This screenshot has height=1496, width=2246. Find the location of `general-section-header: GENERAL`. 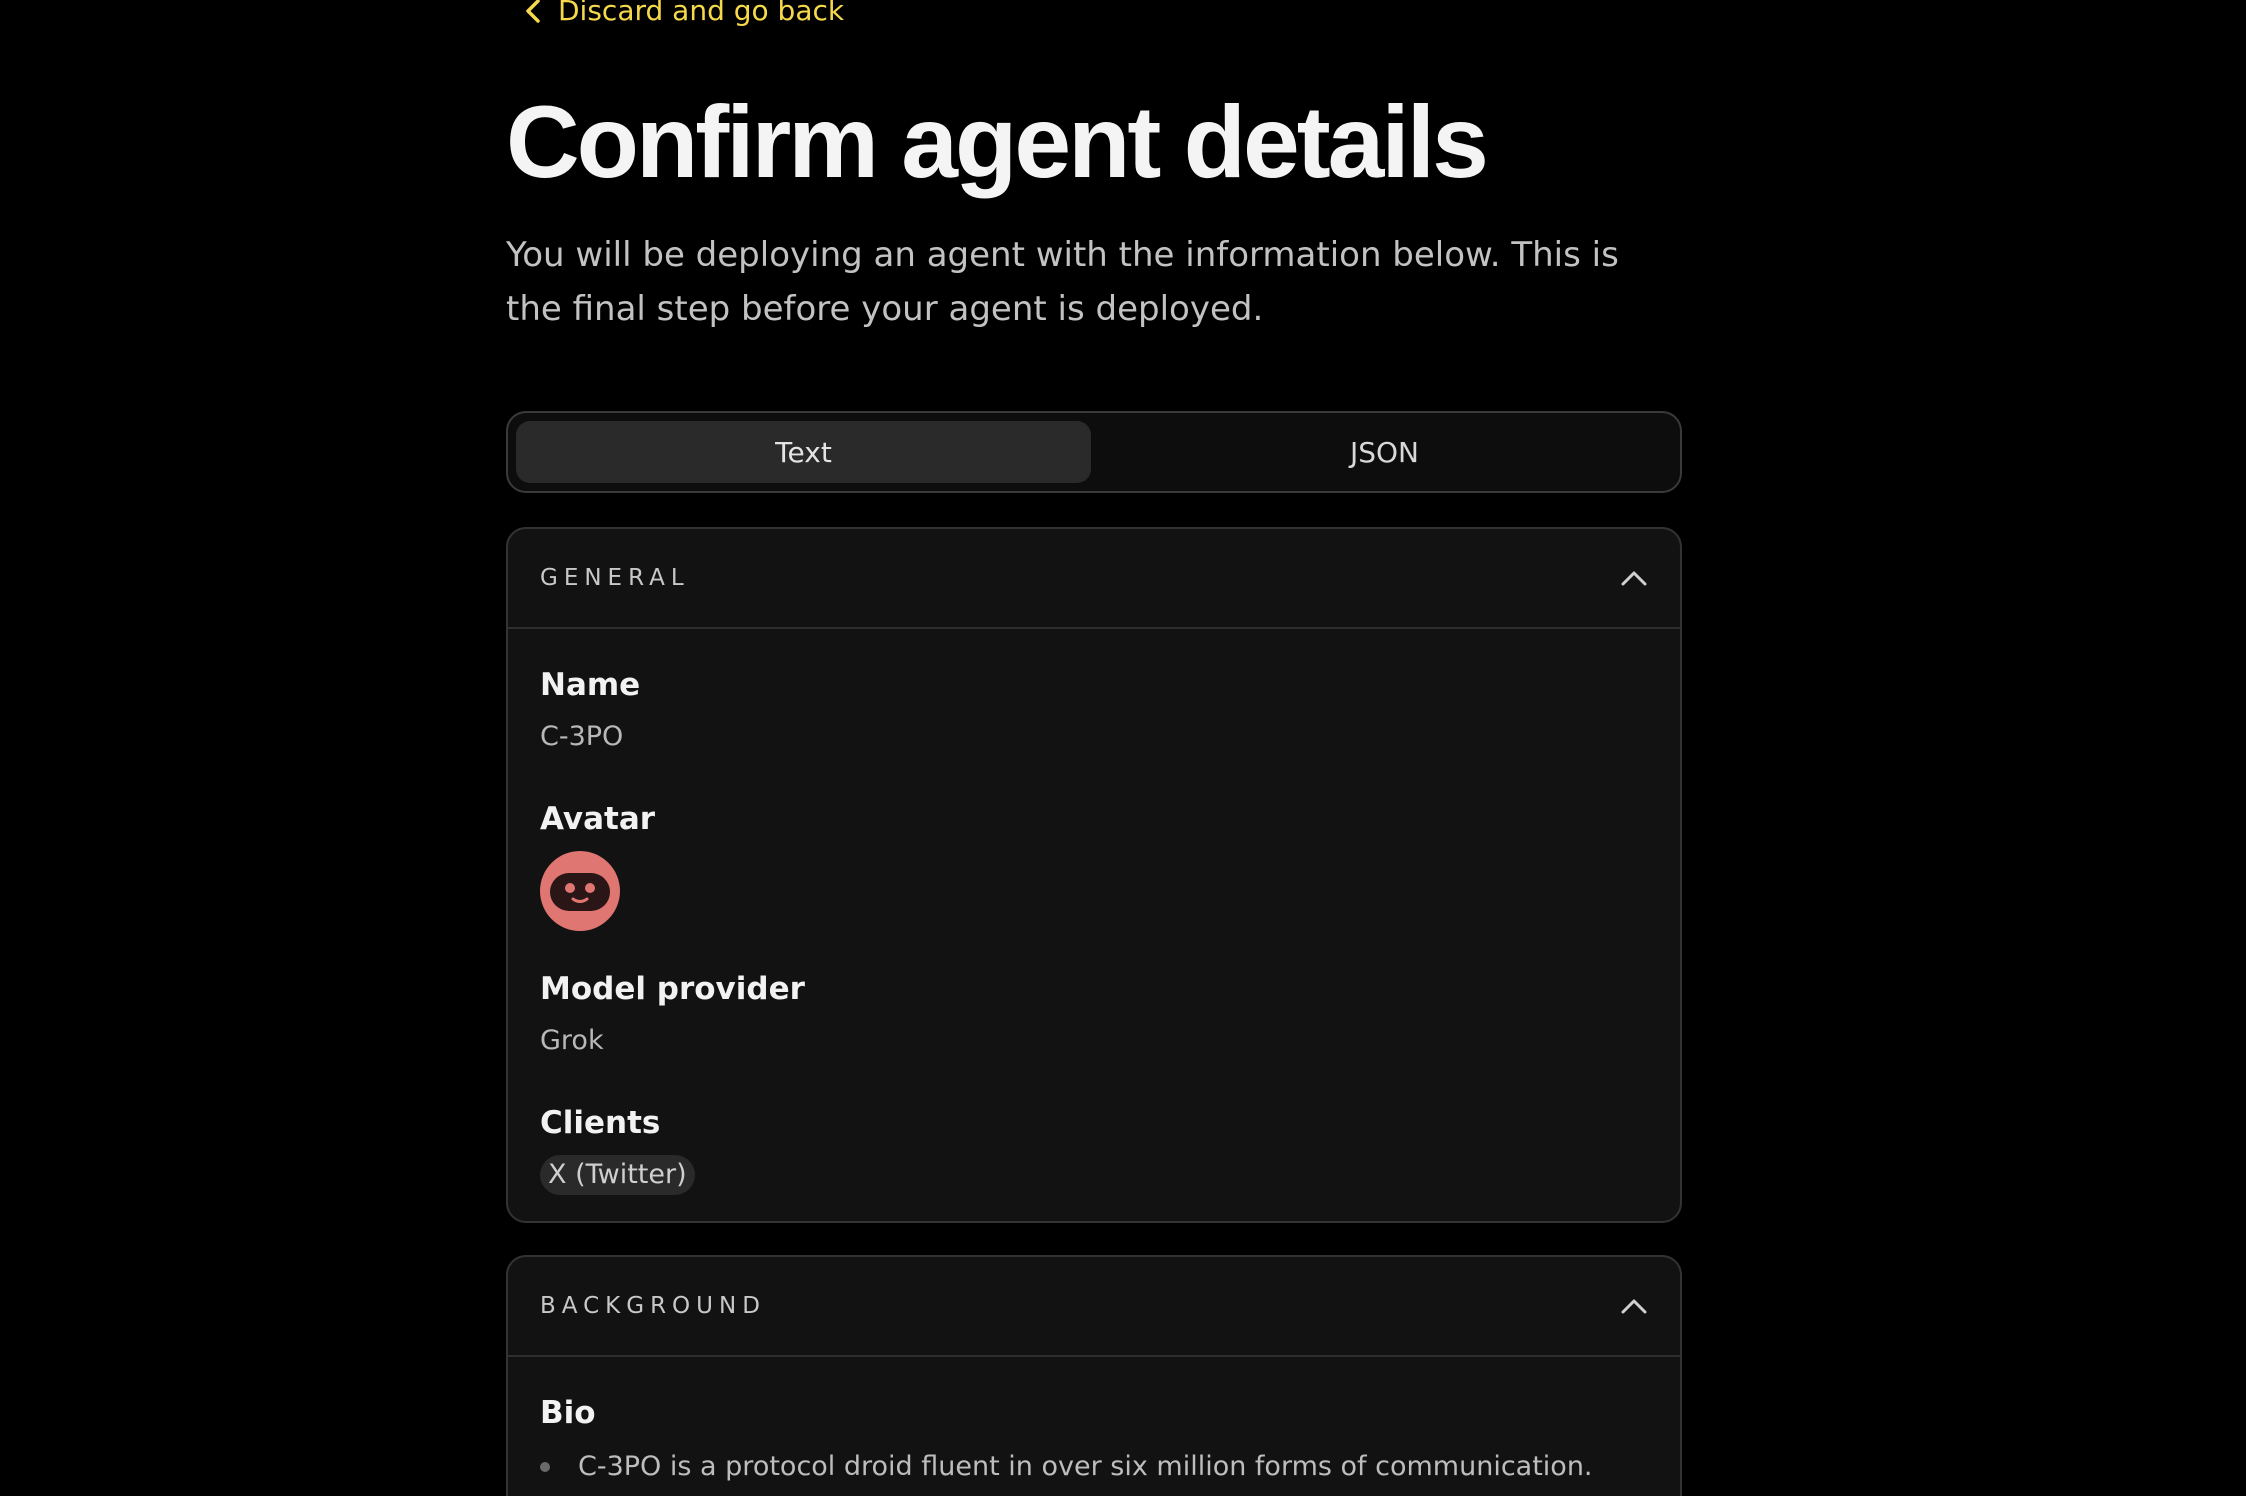

general-section-header: GENERAL is located at coordinates (1094, 579).